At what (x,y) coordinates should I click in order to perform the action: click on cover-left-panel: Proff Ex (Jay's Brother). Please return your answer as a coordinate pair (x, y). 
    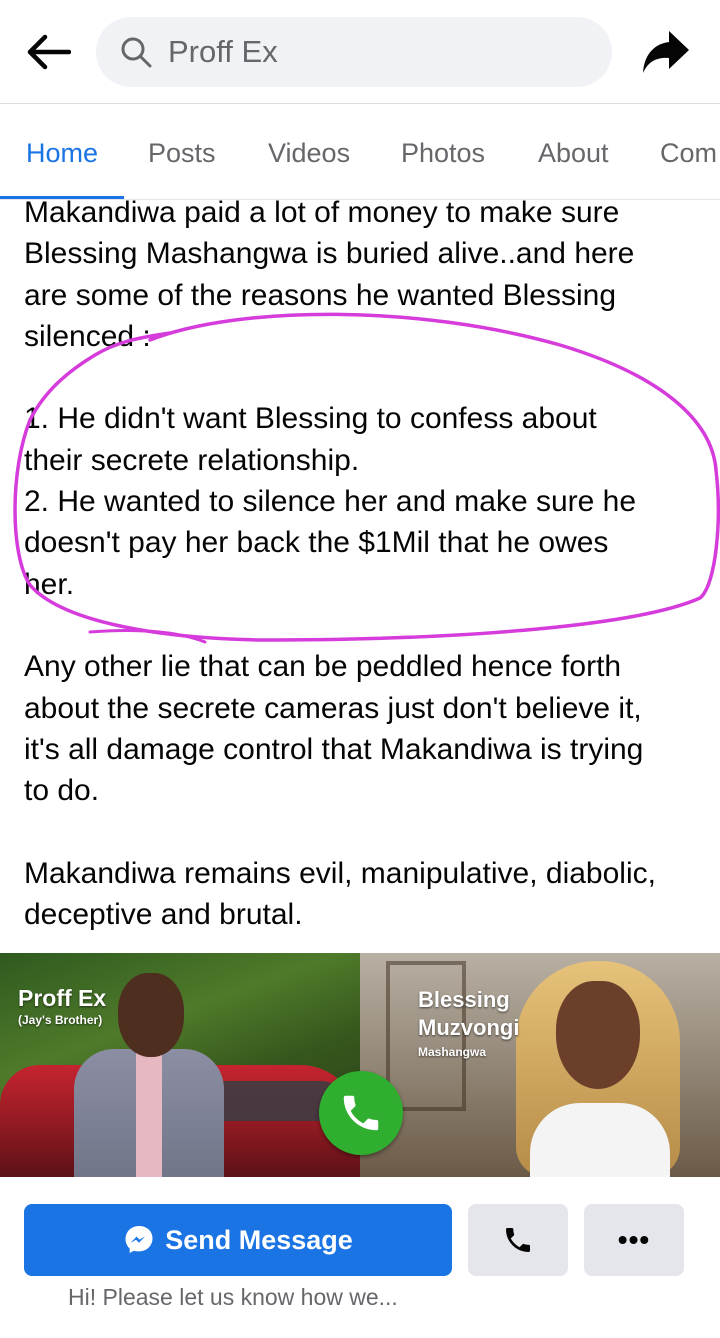
    Looking at the image, I should click on (180, 1065).